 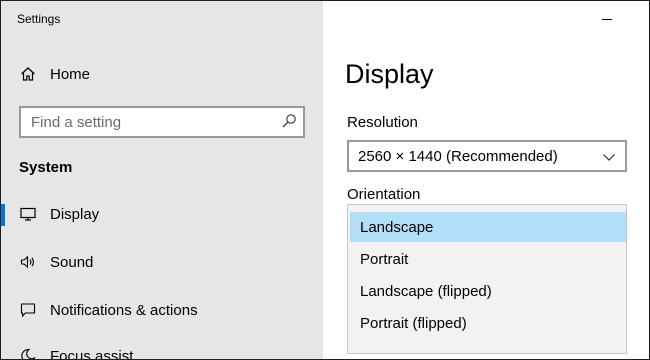 I want to click on sidebar-item-label: Sound, so click(x=72, y=262).